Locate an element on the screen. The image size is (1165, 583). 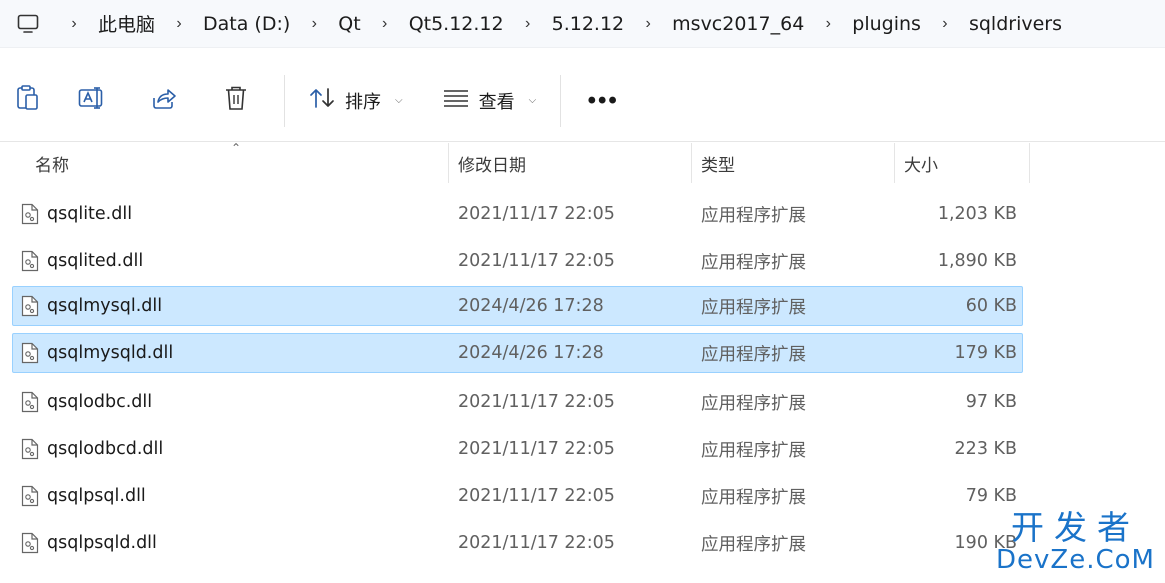
rename-button is located at coordinates (92, 101).